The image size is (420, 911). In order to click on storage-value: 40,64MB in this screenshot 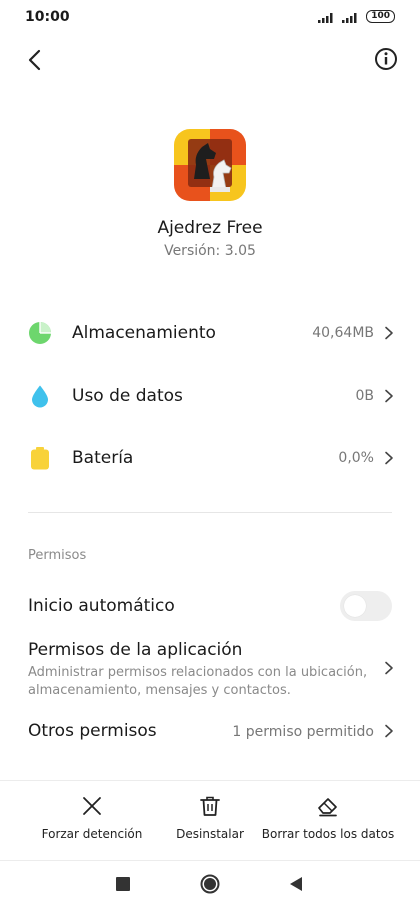, I will do `click(343, 333)`.